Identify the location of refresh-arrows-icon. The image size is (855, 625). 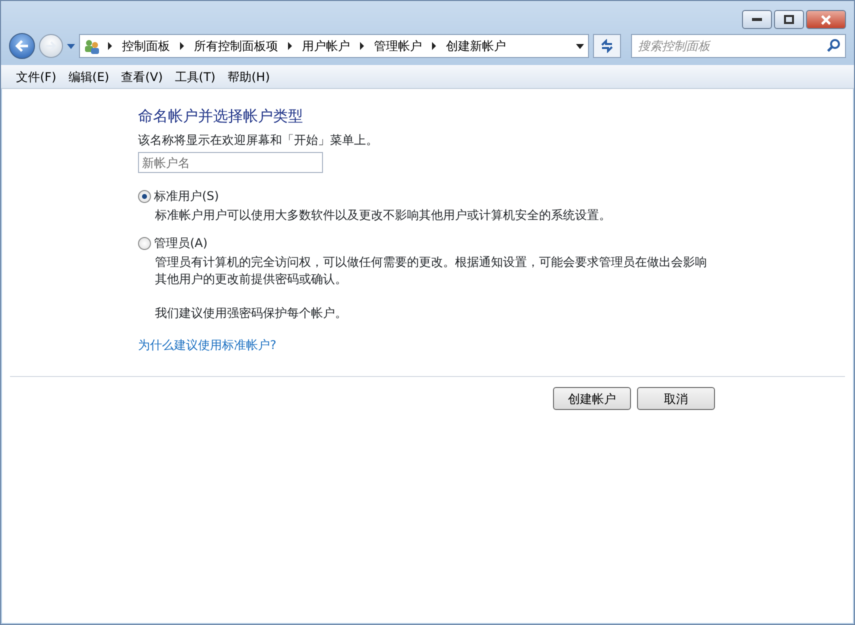
(607, 46).